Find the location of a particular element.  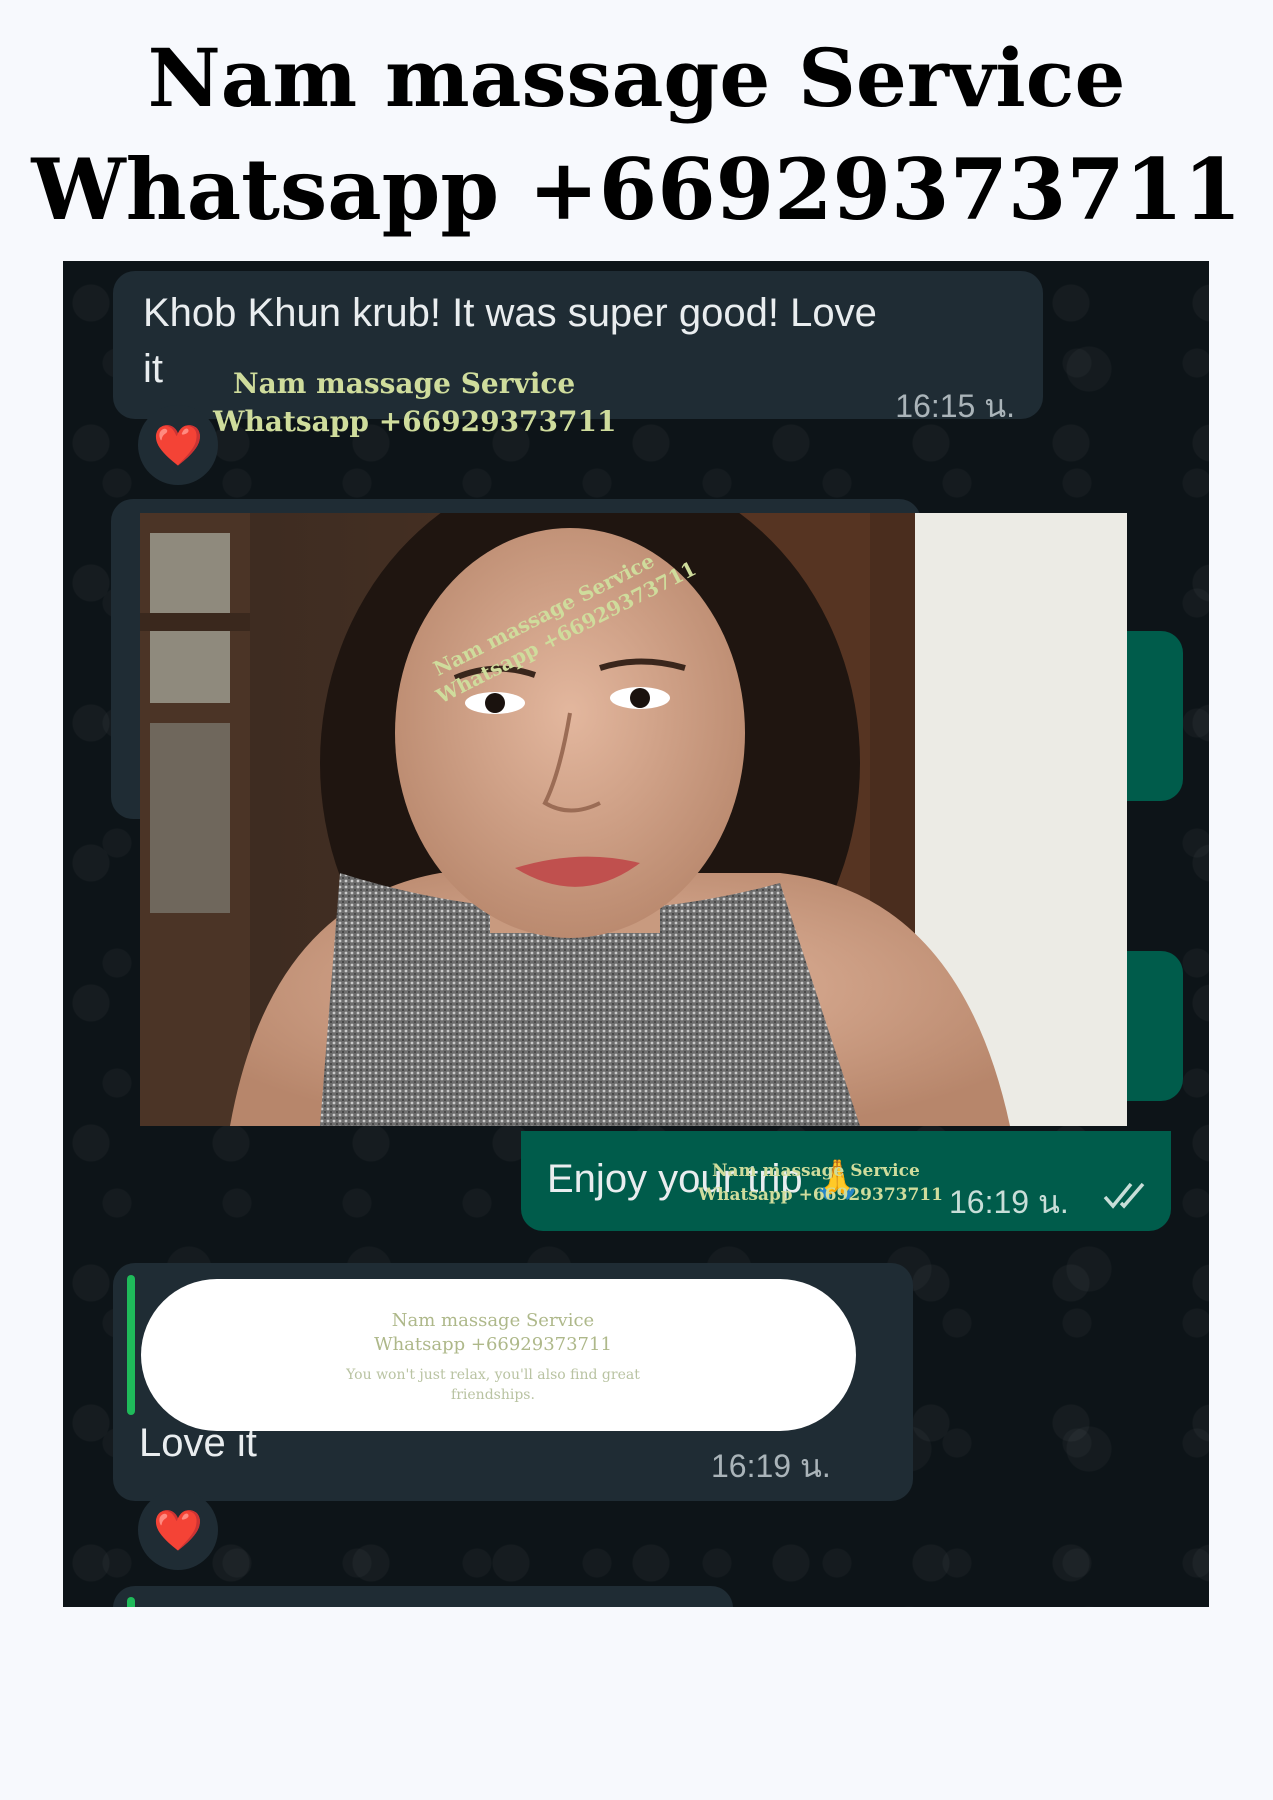

message-time: 16:15 น. is located at coordinates (955, 406).